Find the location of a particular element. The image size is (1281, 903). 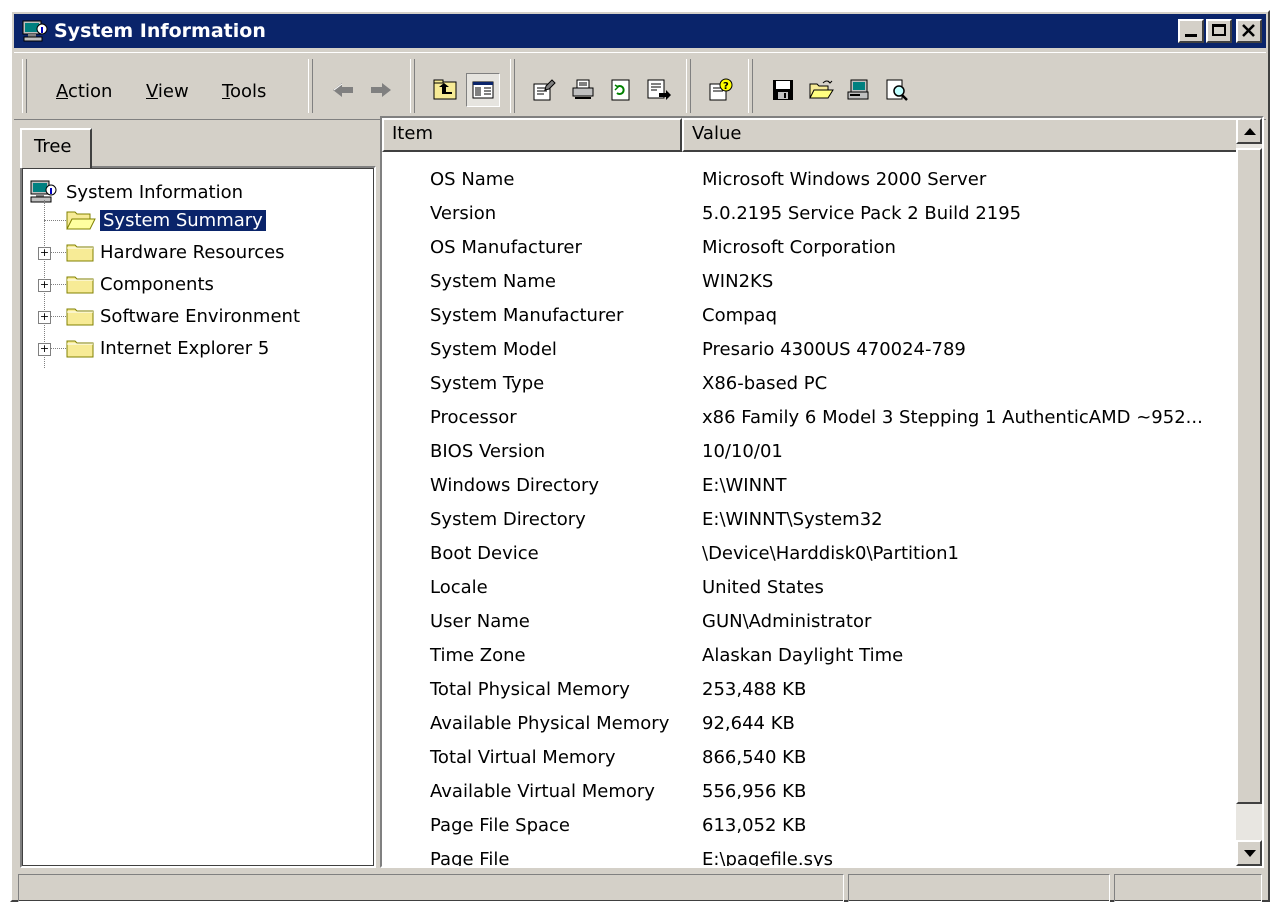

print-icon is located at coordinates (583, 89).